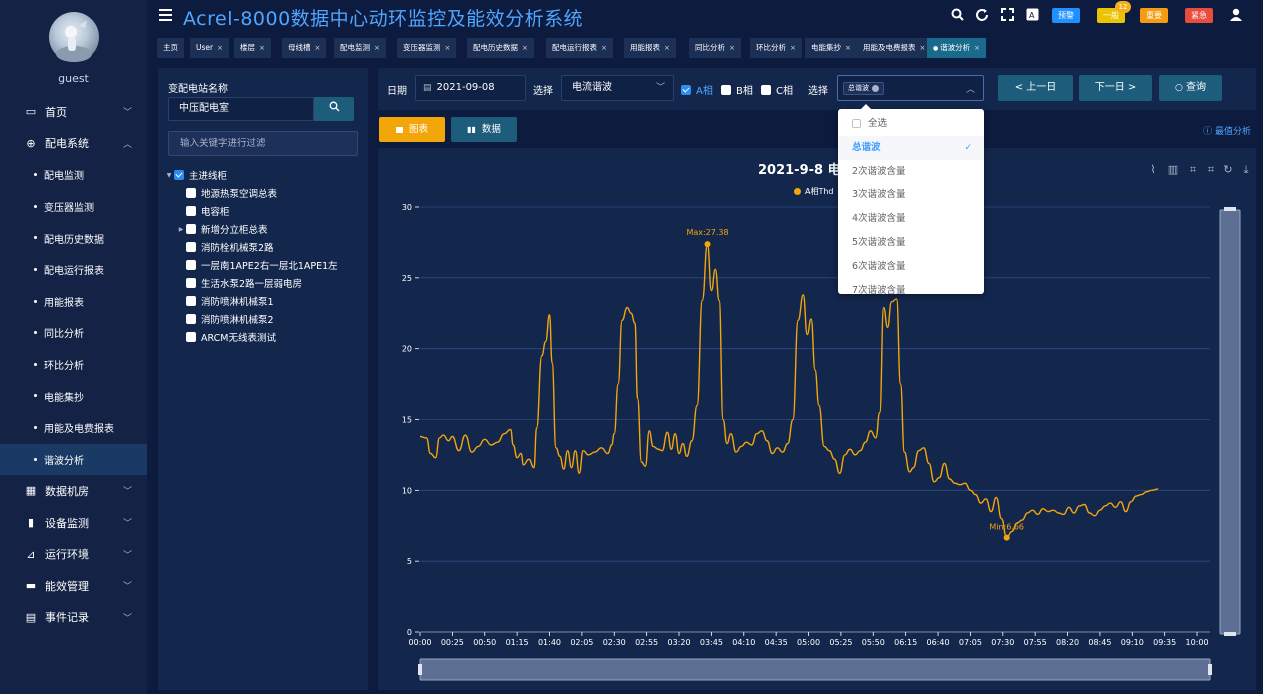 The height and width of the screenshot is (694, 1263). I want to click on tab-6: 配电历史数据 ×, so click(500, 48).